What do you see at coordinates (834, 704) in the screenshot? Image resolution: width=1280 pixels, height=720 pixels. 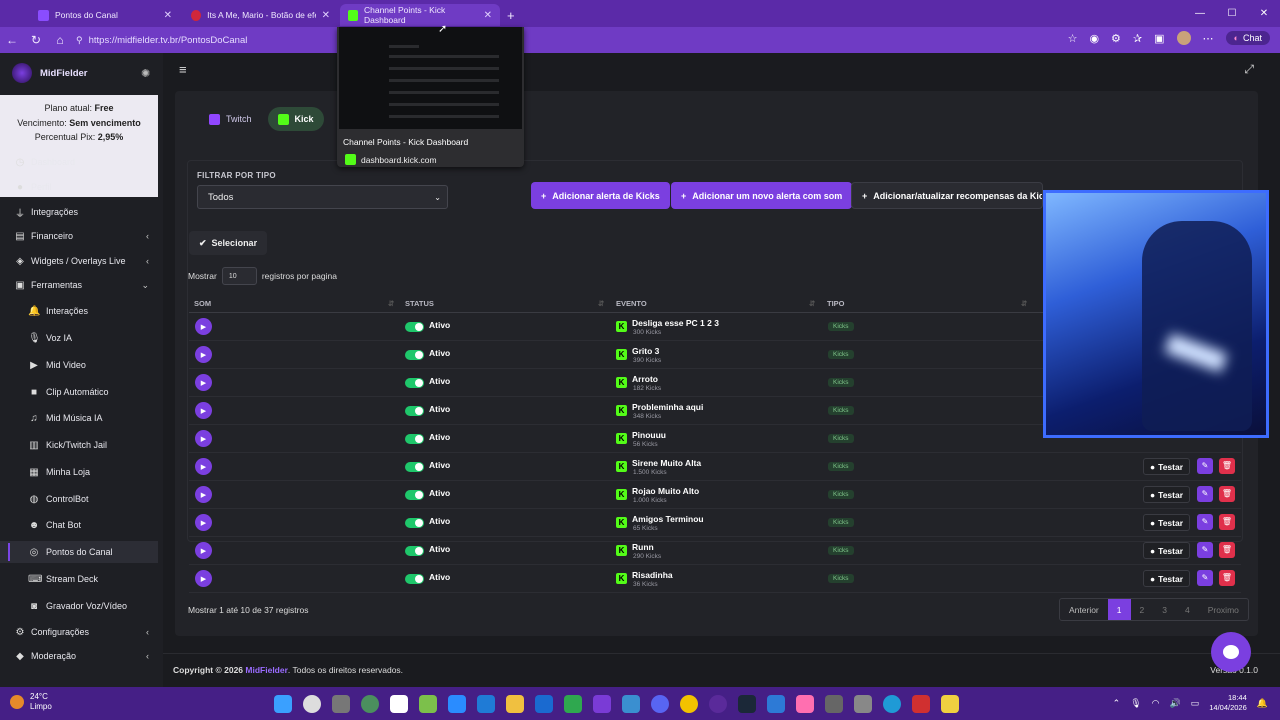 I see `settings-icon` at bounding box center [834, 704].